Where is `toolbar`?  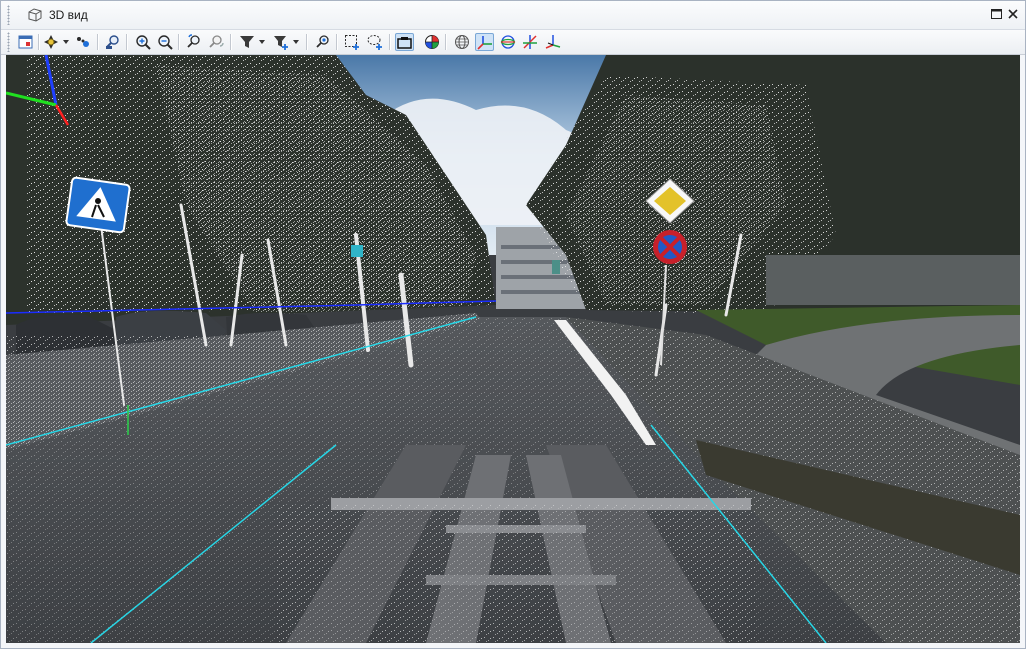
toolbar is located at coordinates (513, 42).